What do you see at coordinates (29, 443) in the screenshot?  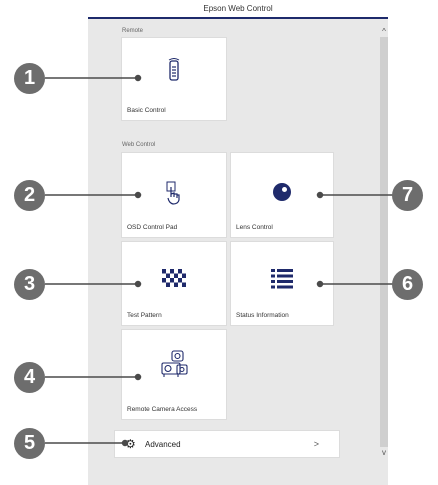 I see `callout-5: 5` at bounding box center [29, 443].